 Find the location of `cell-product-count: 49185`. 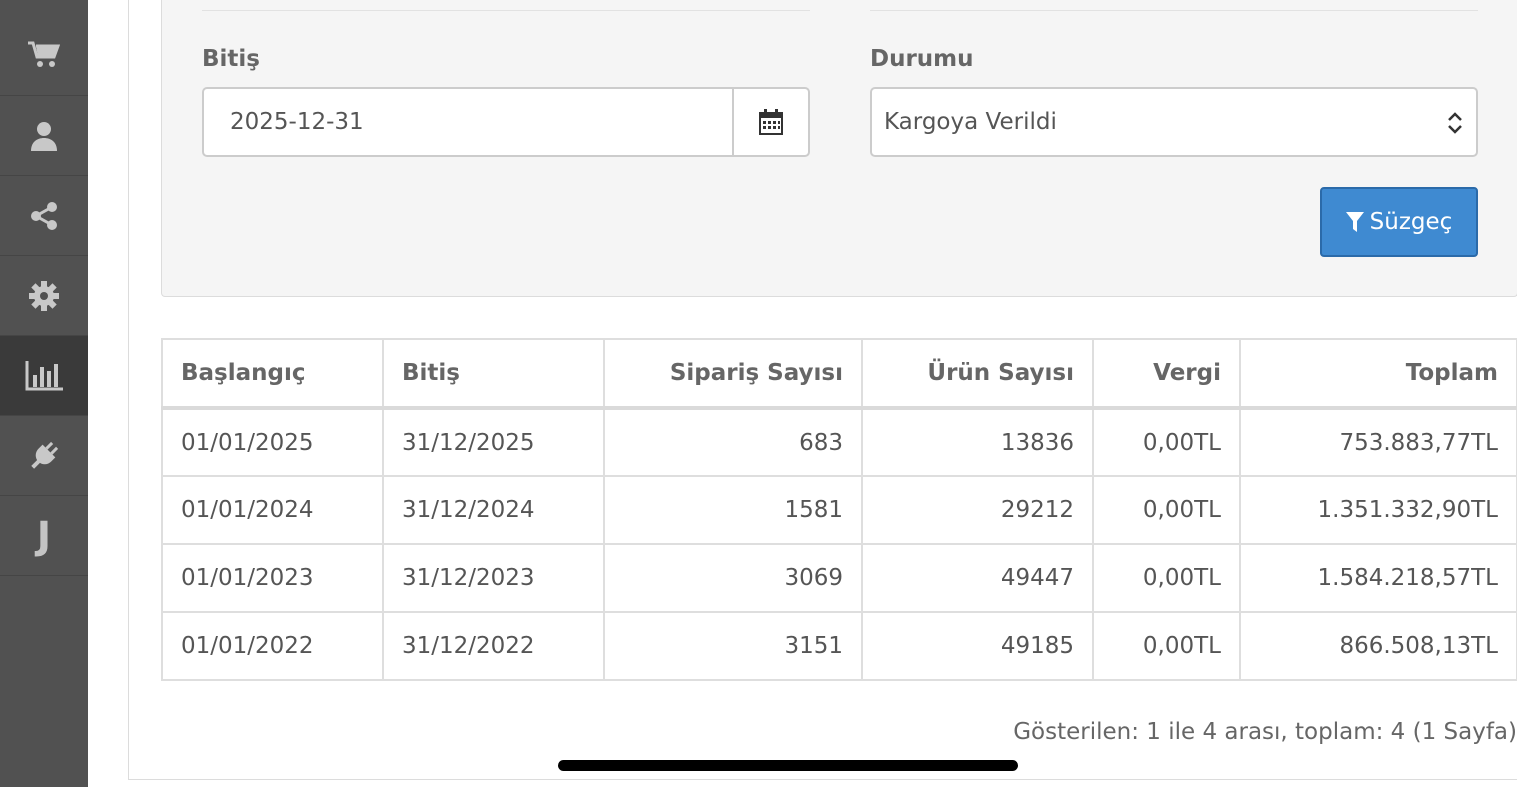

cell-product-count: 49185 is located at coordinates (977, 646).